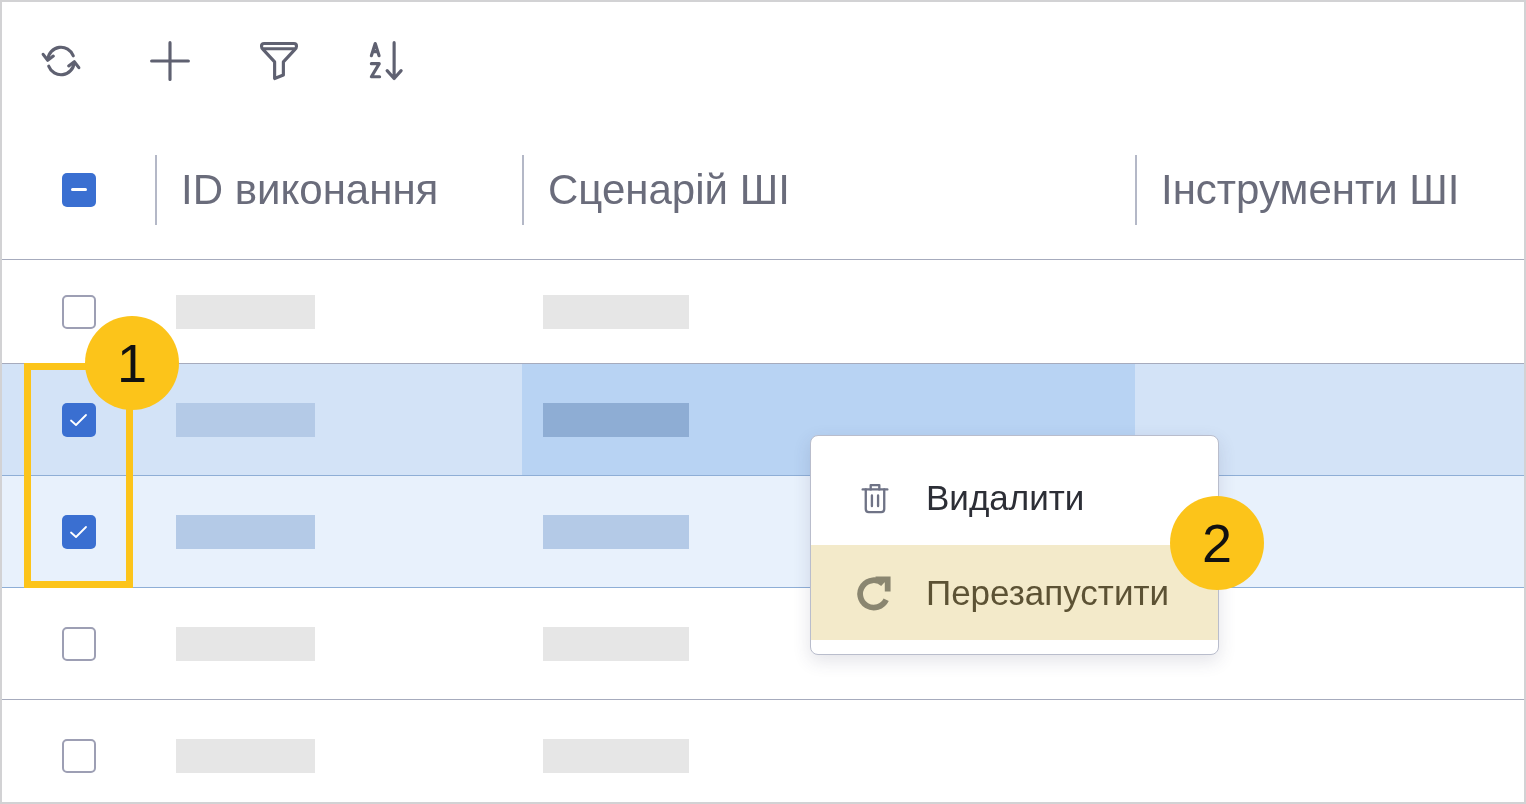  Describe the element at coordinates (310, 189) in the screenshot. I see `column-header: ID виконання` at that location.